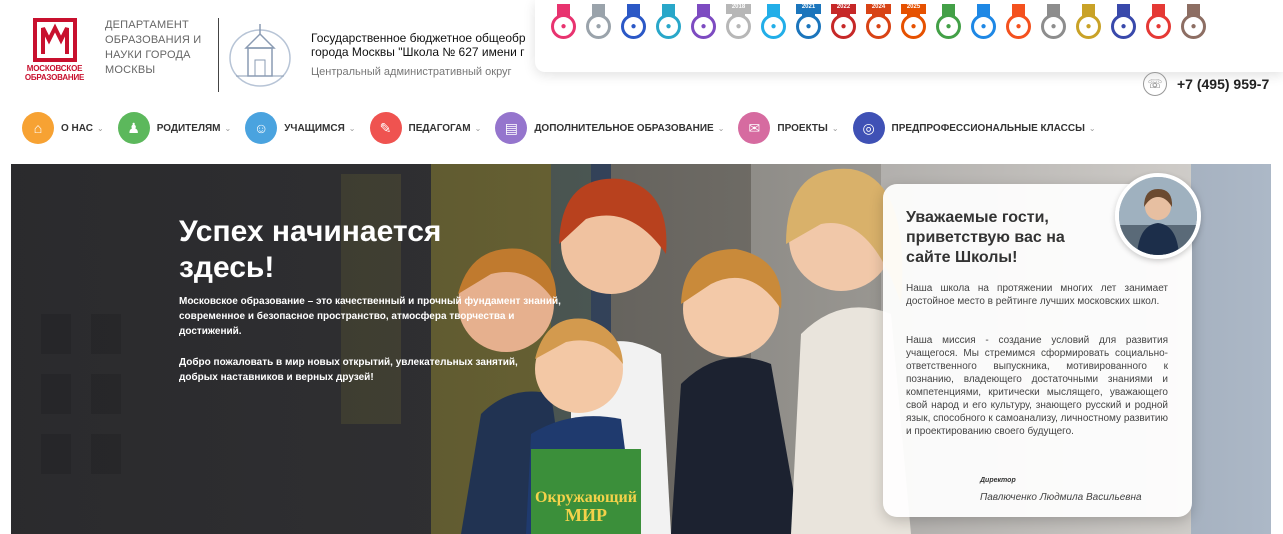 Image resolution: width=1283 pixels, height=534 pixels. Describe the element at coordinates (988, 128) in the screenshot. I see `nav-label: ПРЕДПРОФЕССИОНАЛЬНЫЕ КЛАССЫ` at that location.